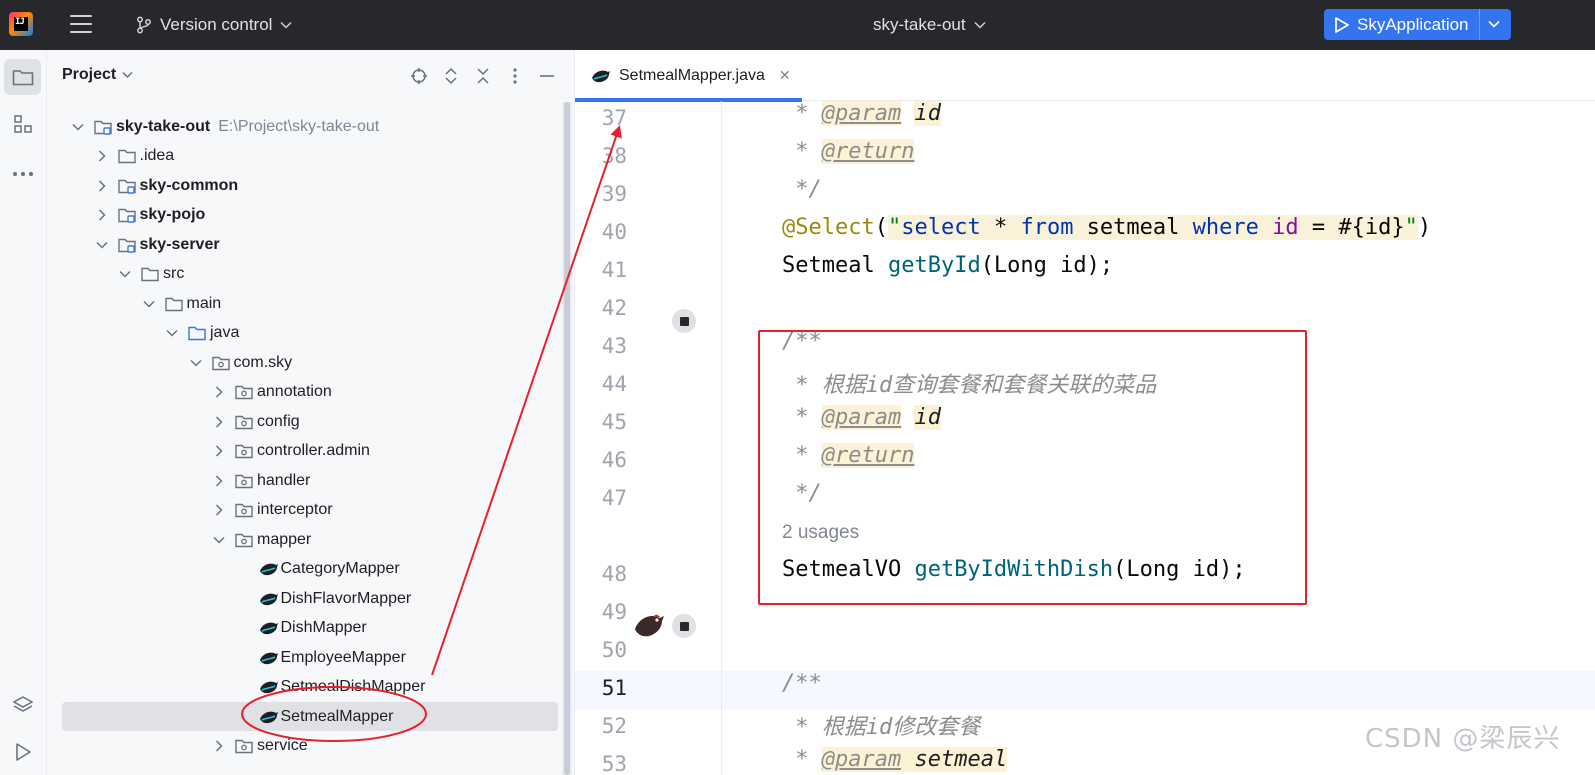  Describe the element at coordinates (483, 76) in the screenshot. I see `collapse-all-icon` at that location.